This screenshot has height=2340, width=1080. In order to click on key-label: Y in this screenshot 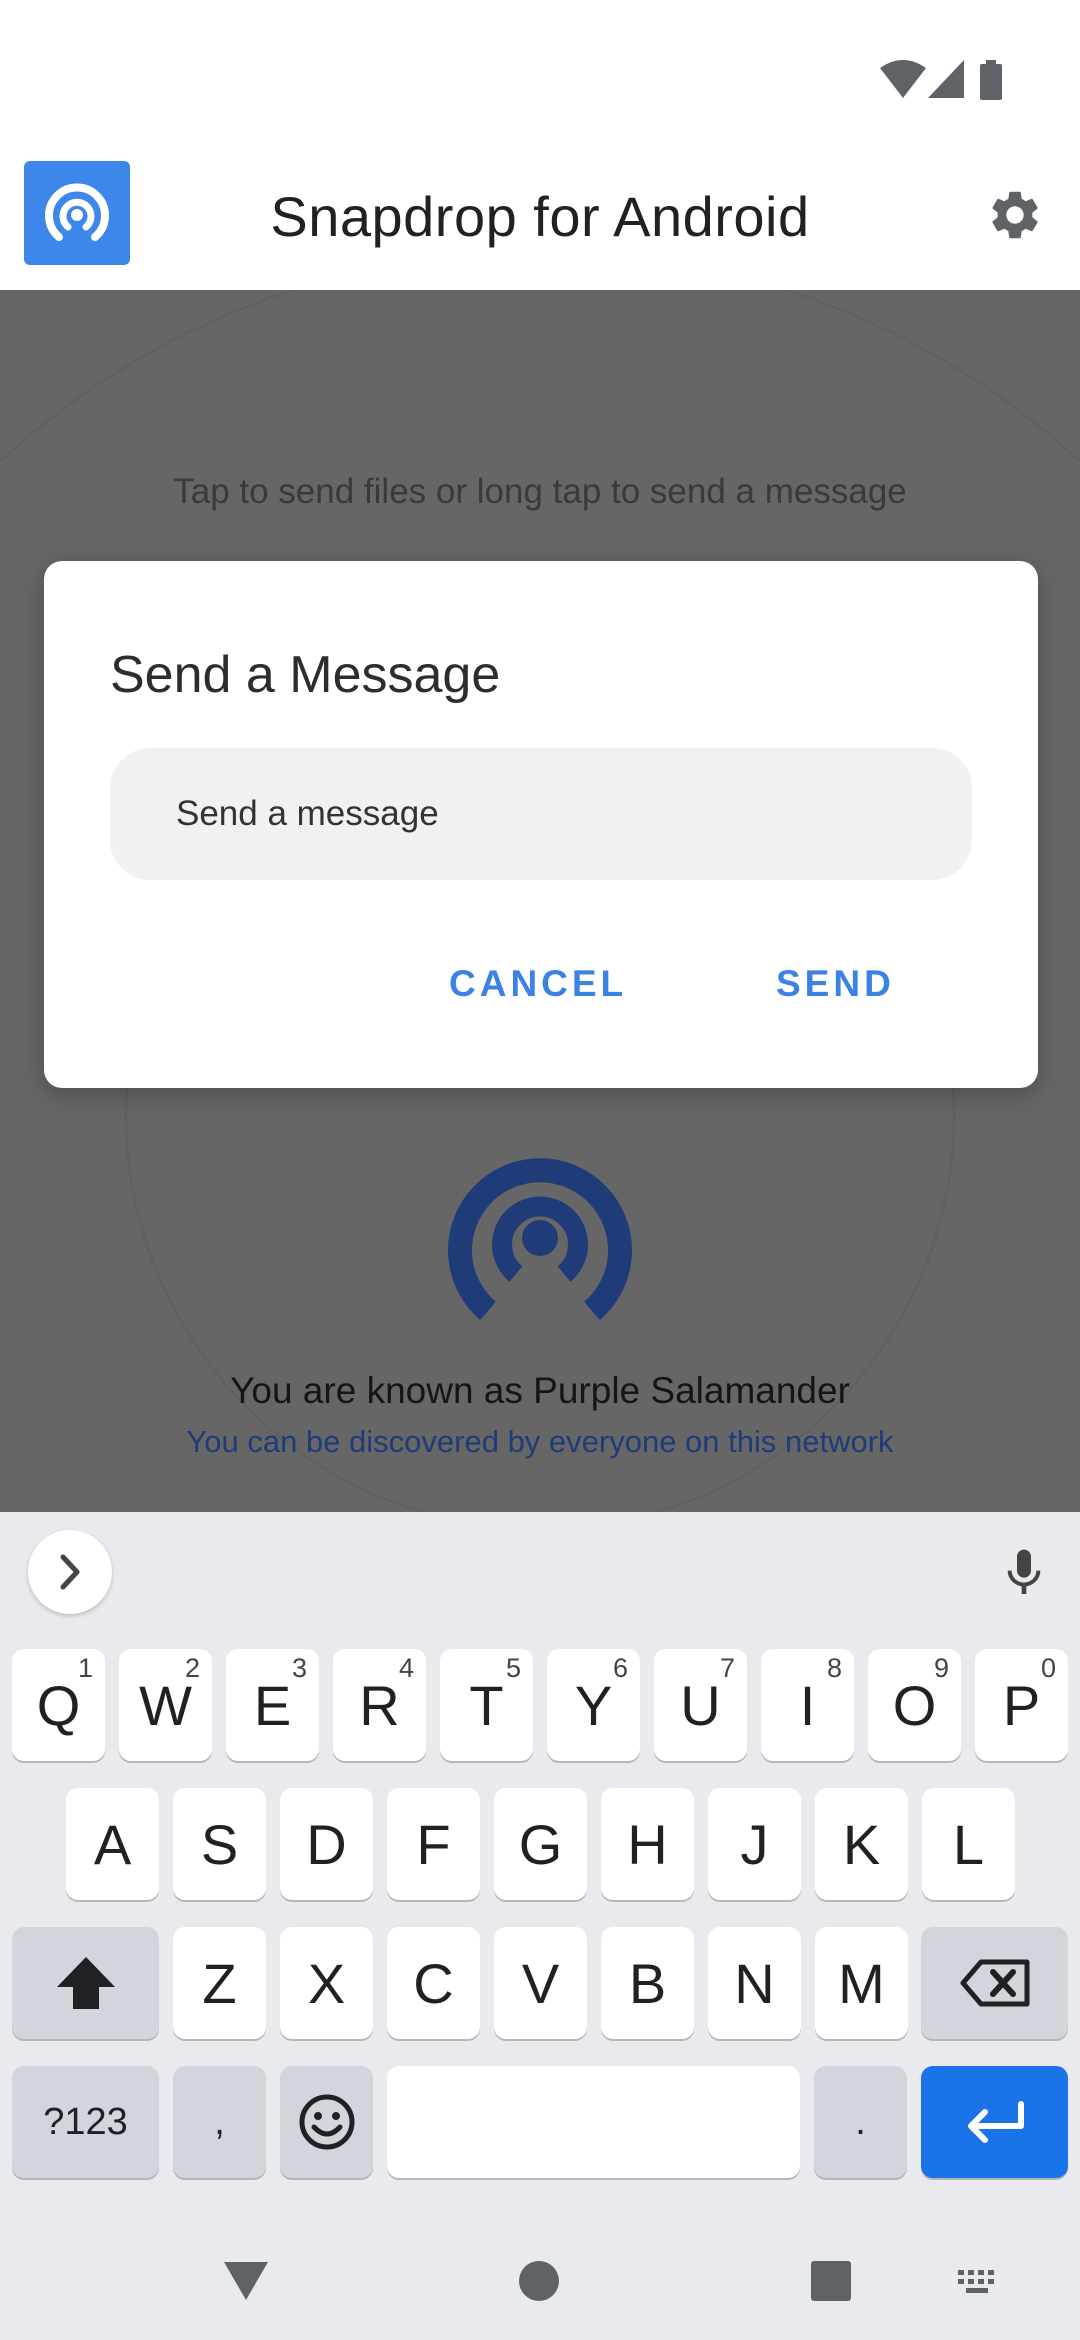, I will do `click(593, 1705)`.